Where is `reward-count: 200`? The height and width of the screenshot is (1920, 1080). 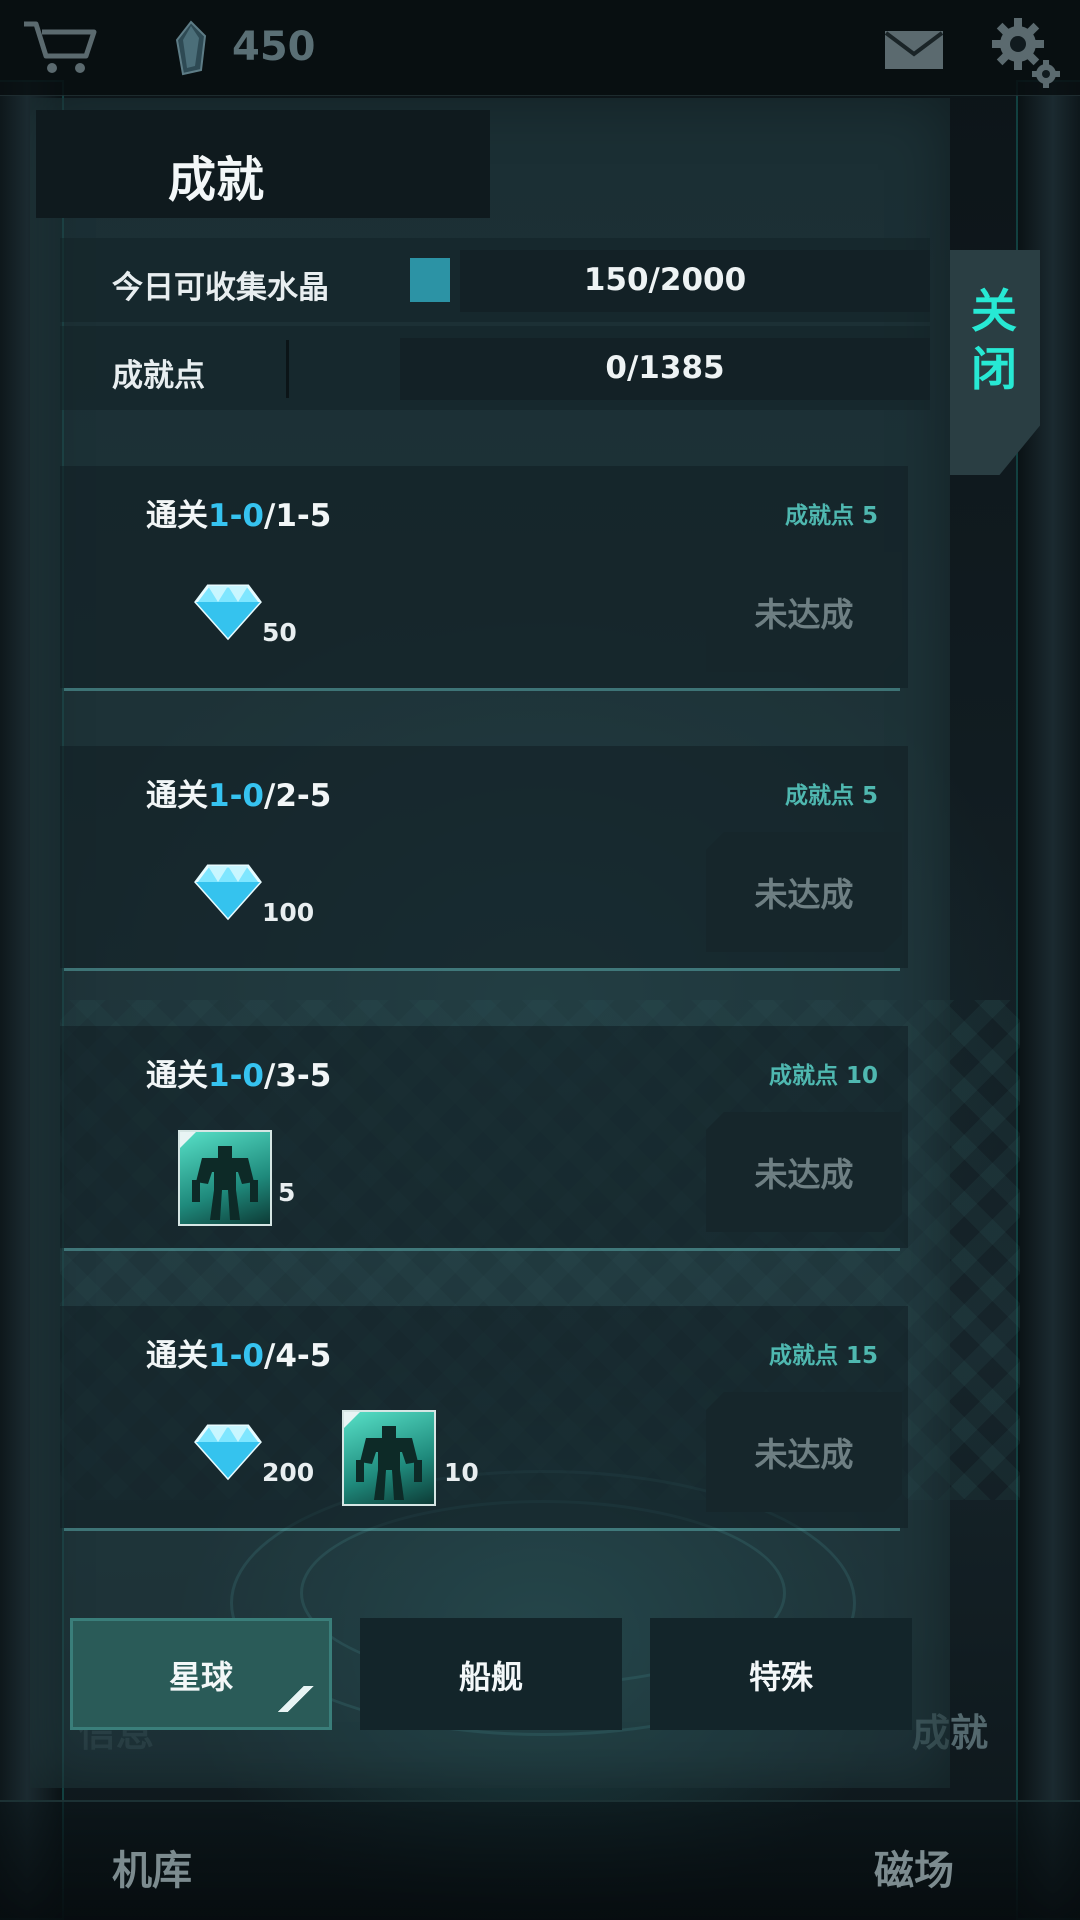
reward-count: 200 is located at coordinates (288, 1472).